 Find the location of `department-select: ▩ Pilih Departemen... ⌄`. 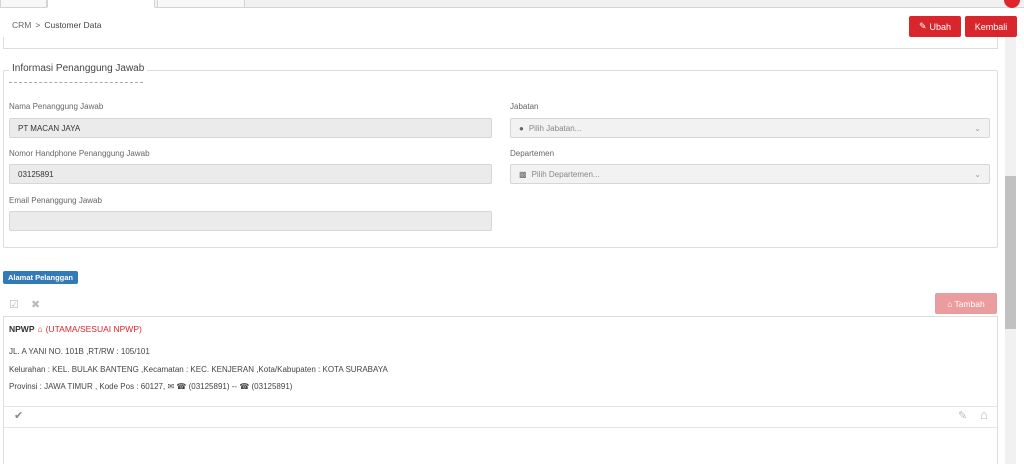

department-select: ▩ Pilih Departemen... ⌄ is located at coordinates (750, 174).